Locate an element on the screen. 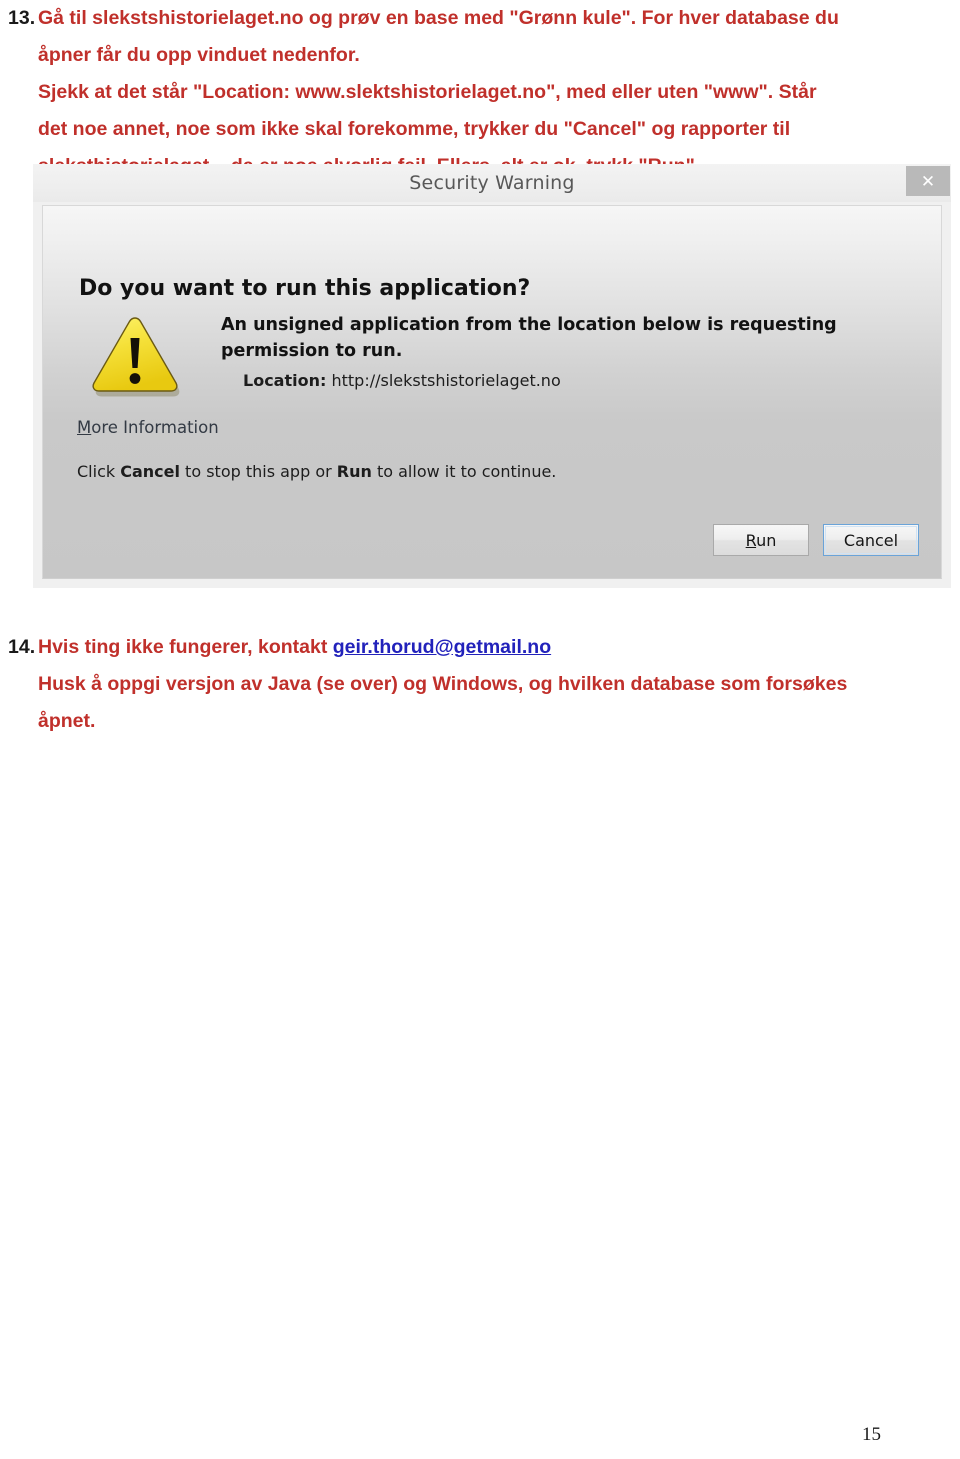  more-information-link: More Information is located at coordinates (148, 427).